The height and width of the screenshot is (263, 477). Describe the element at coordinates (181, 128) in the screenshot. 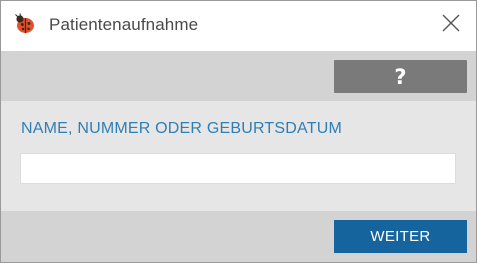

I see `search-field-label: NAME, NUMMER ODER GEBURTSDATUM` at that location.